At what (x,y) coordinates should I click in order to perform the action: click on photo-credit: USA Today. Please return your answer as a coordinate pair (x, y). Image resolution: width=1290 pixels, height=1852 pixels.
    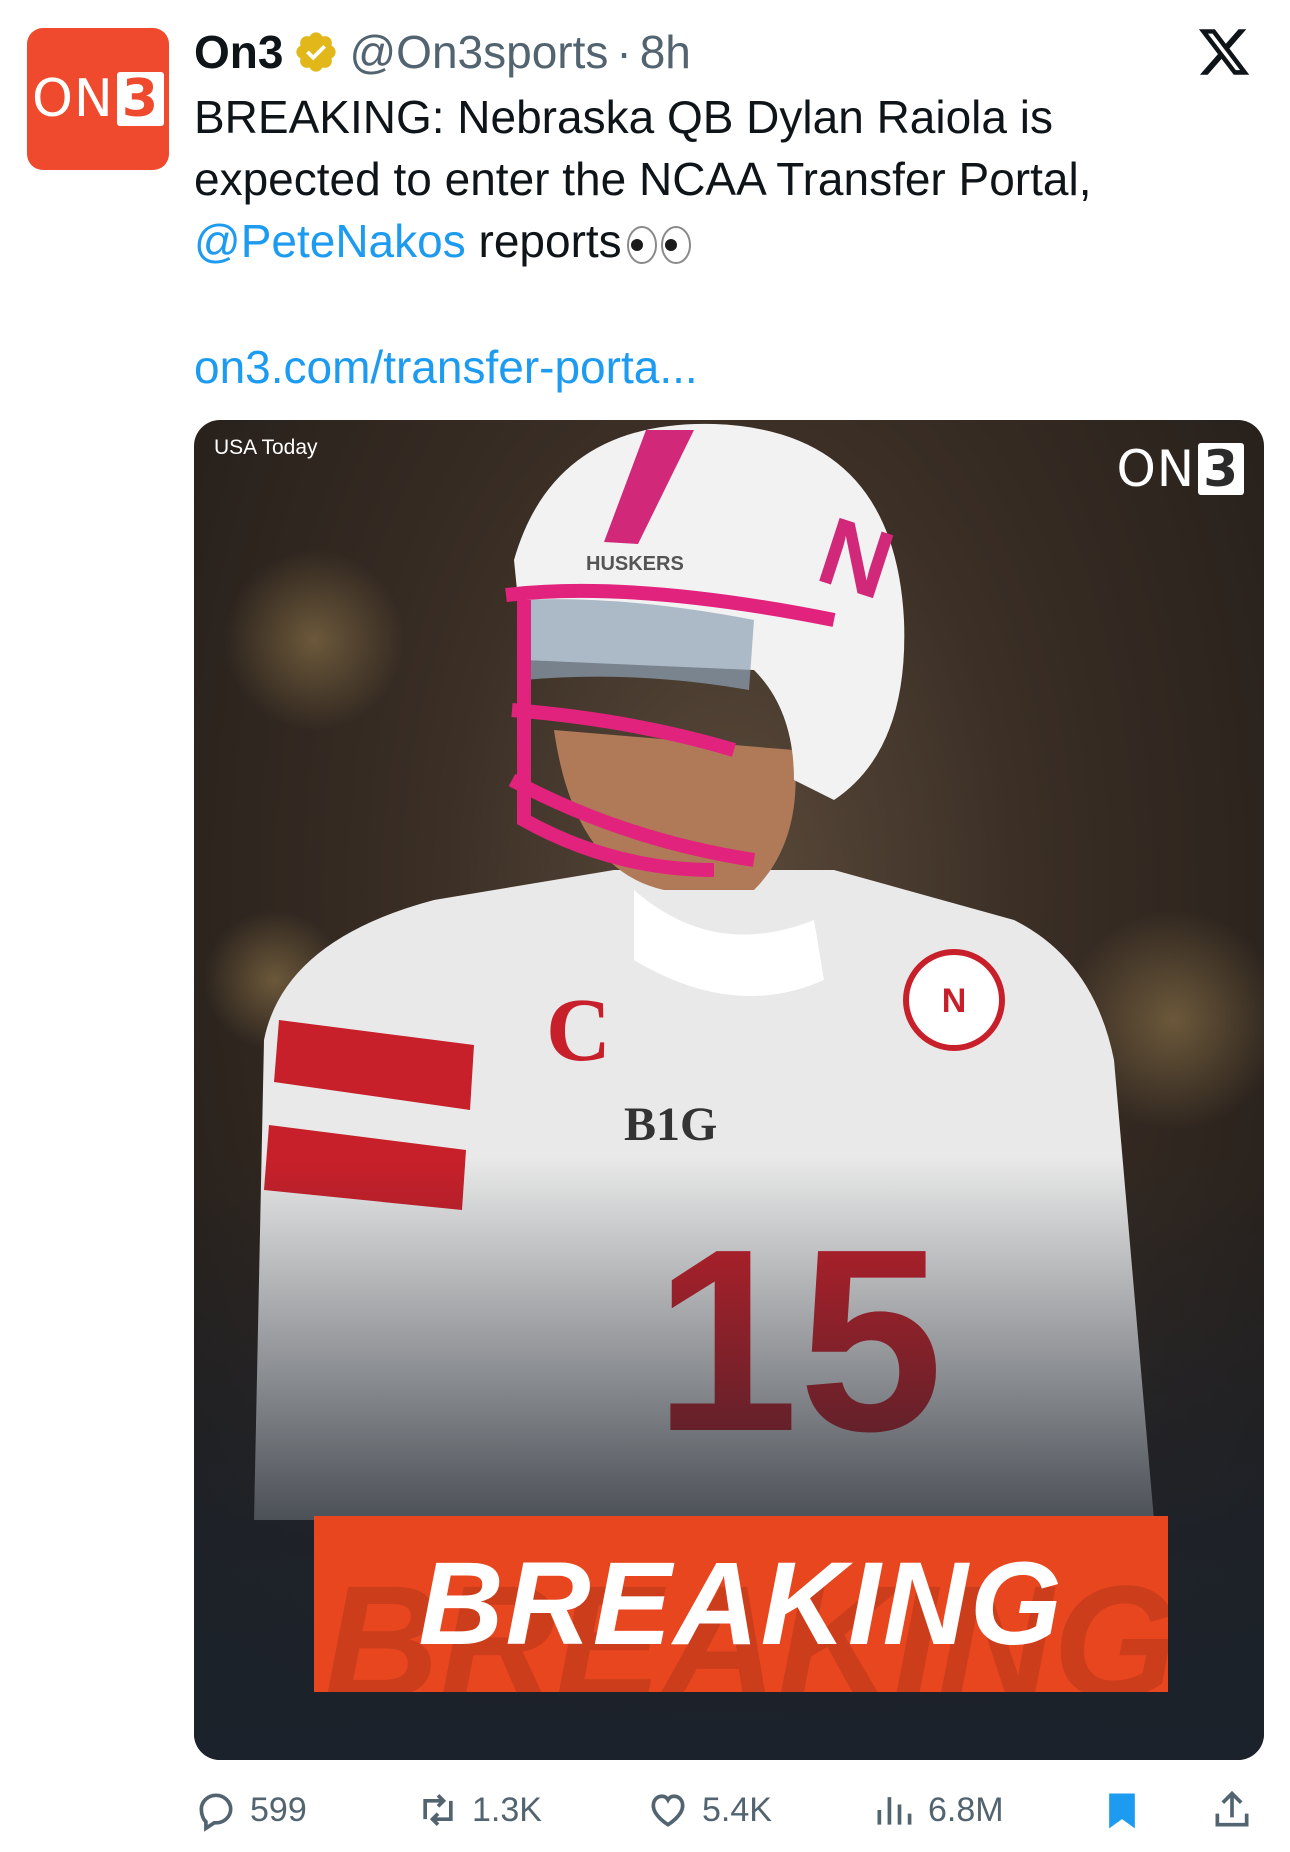
    Looking at the image, I should click on (266, 447).